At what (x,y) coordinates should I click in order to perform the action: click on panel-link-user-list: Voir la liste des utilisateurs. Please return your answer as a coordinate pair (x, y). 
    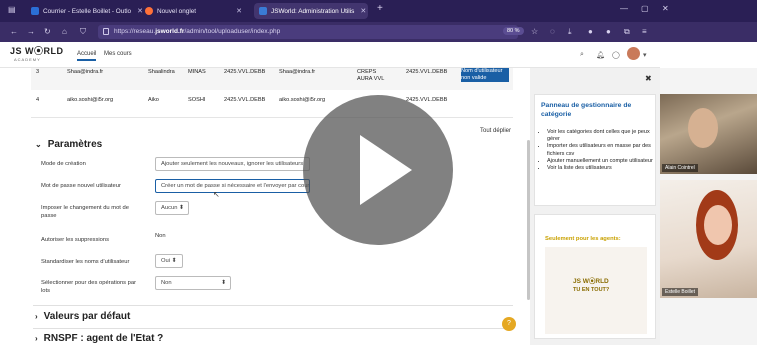
    Looking at the image, I should click on (601, 168).